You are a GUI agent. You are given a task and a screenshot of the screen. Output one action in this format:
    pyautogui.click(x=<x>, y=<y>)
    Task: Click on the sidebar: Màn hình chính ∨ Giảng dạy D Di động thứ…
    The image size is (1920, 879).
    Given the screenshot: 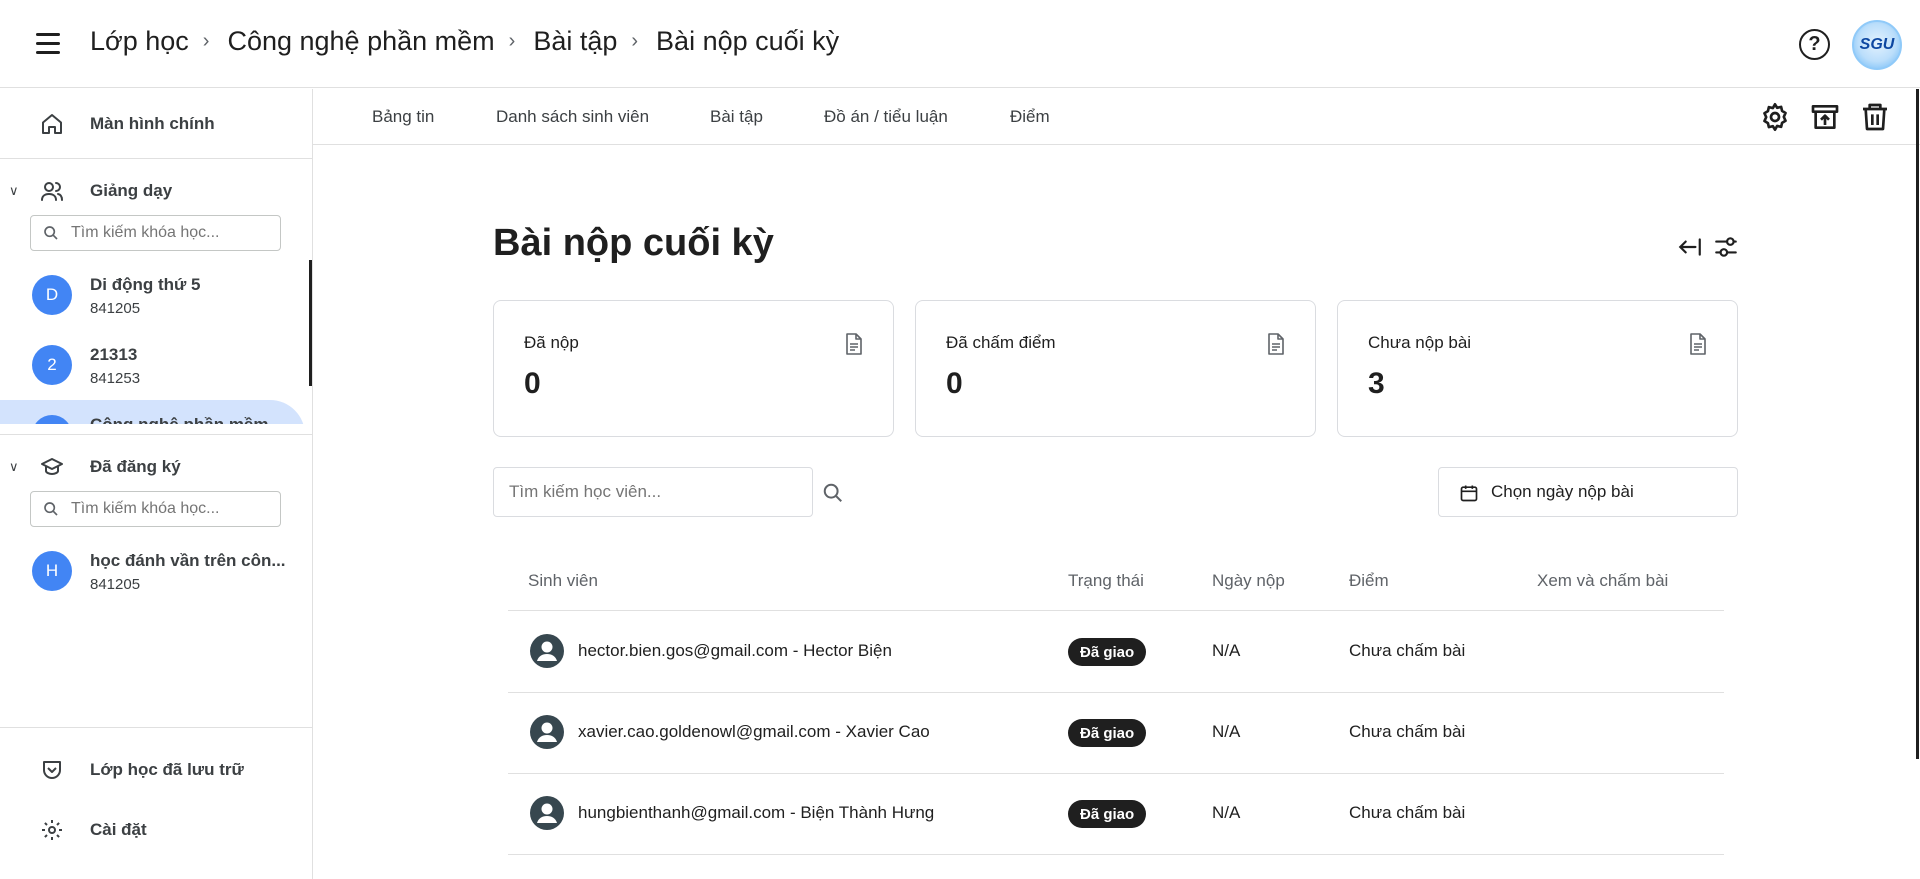 What is the action you would take?
    pyautogui.click(x=156, y=484)
    